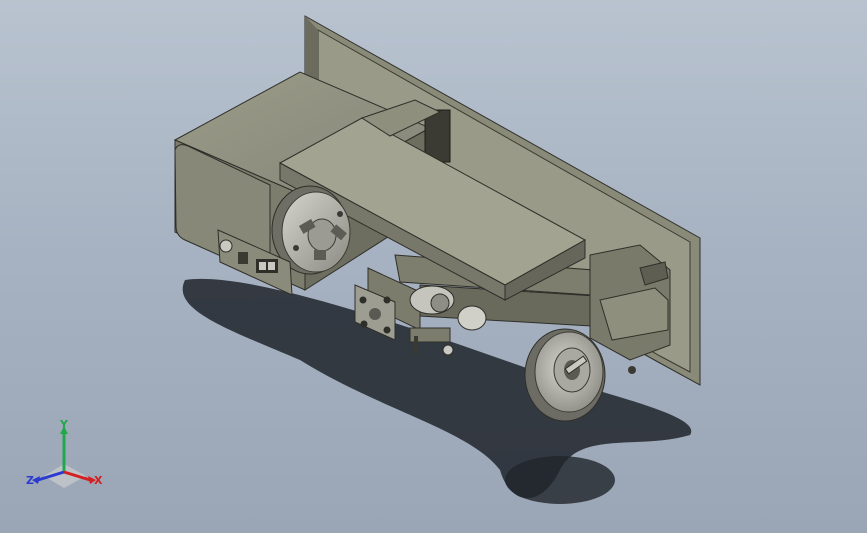 This screenshot has width=867, height=533. What do you see at coordinates (98, 480) in the screenshot?
I see `x-axis-label: X` at bounding box center [98, 480].